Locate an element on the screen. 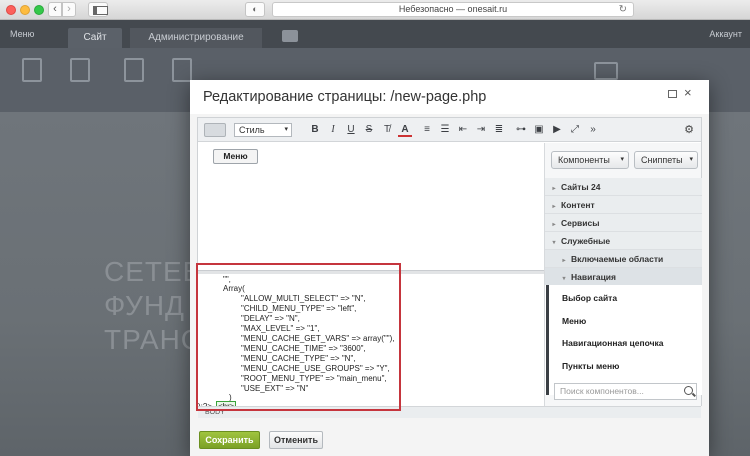  visual-editor-area: Меню is located at coordinates (371, 206).